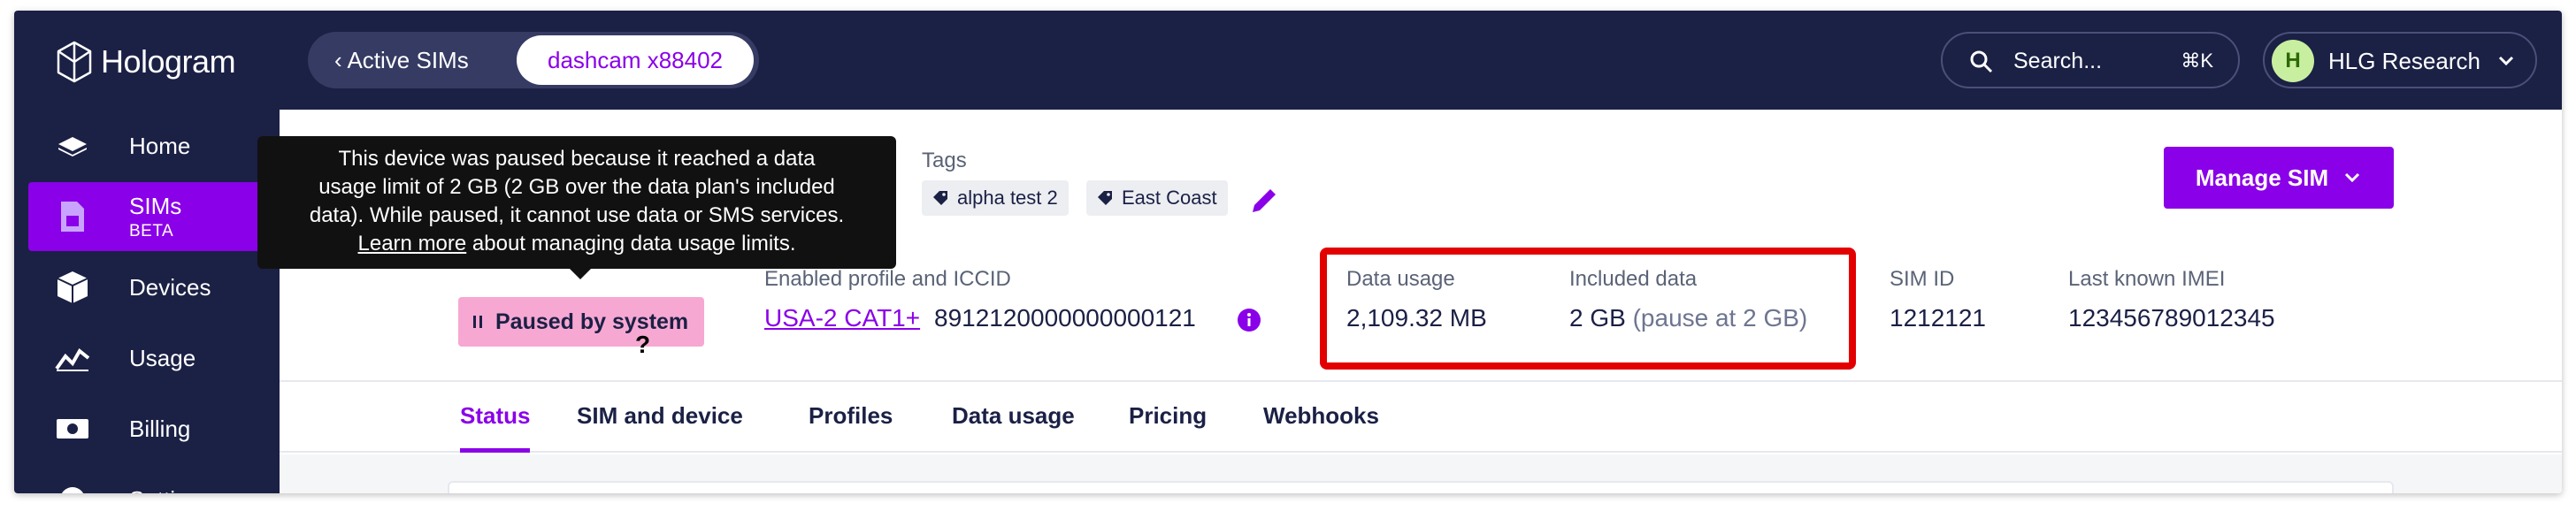  I want to click on tab-webhooks: Webhooks, so click(1321, 417).